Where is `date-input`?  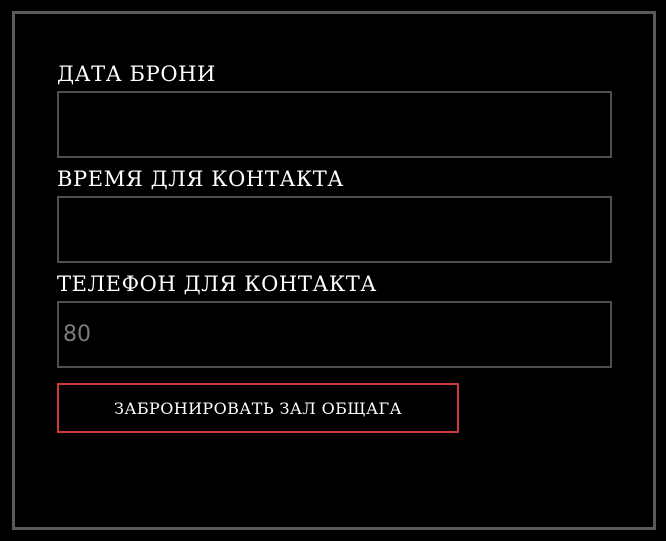
date-input is located at coordinates (334, 124).